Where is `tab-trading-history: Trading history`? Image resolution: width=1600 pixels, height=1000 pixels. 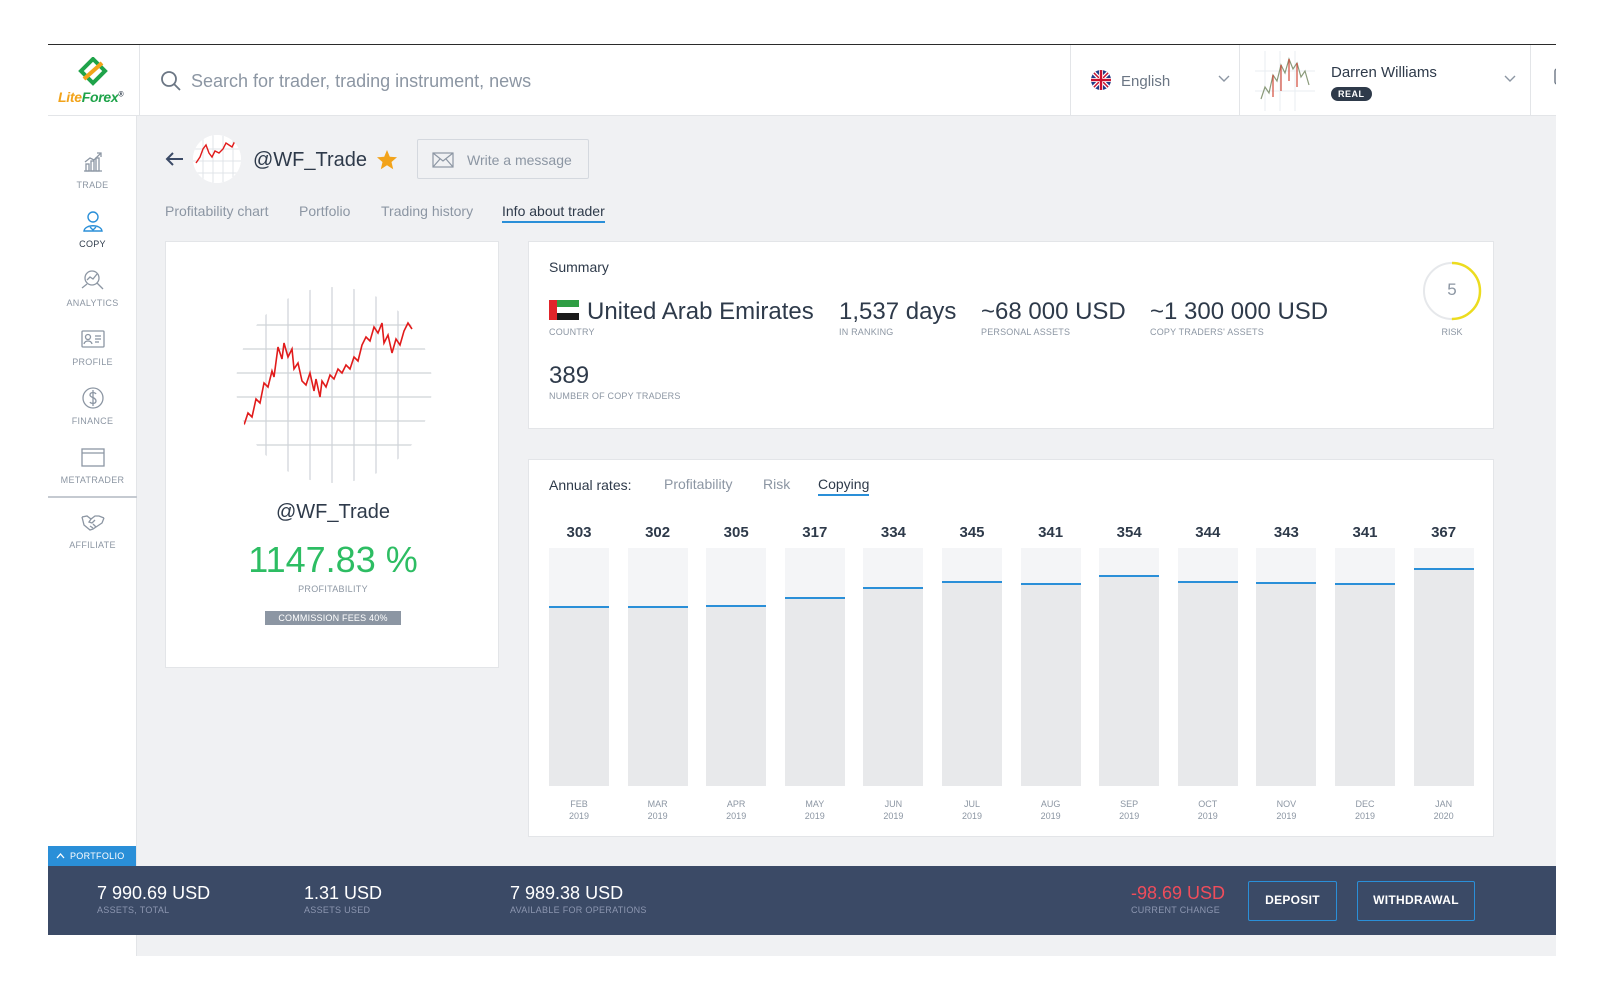 tab-trading-history: Trading history is located at coordinates (427, 211).